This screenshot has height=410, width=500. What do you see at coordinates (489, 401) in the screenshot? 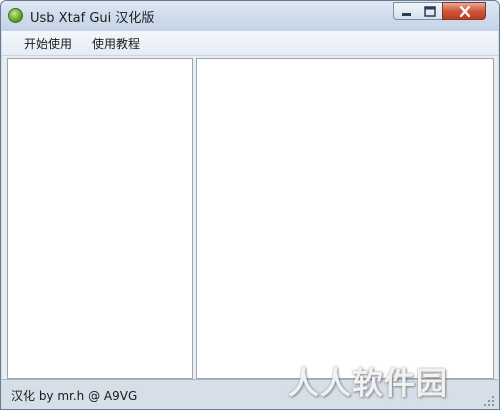
I see `resize-grip-icon` at bounding box center [489, 401].